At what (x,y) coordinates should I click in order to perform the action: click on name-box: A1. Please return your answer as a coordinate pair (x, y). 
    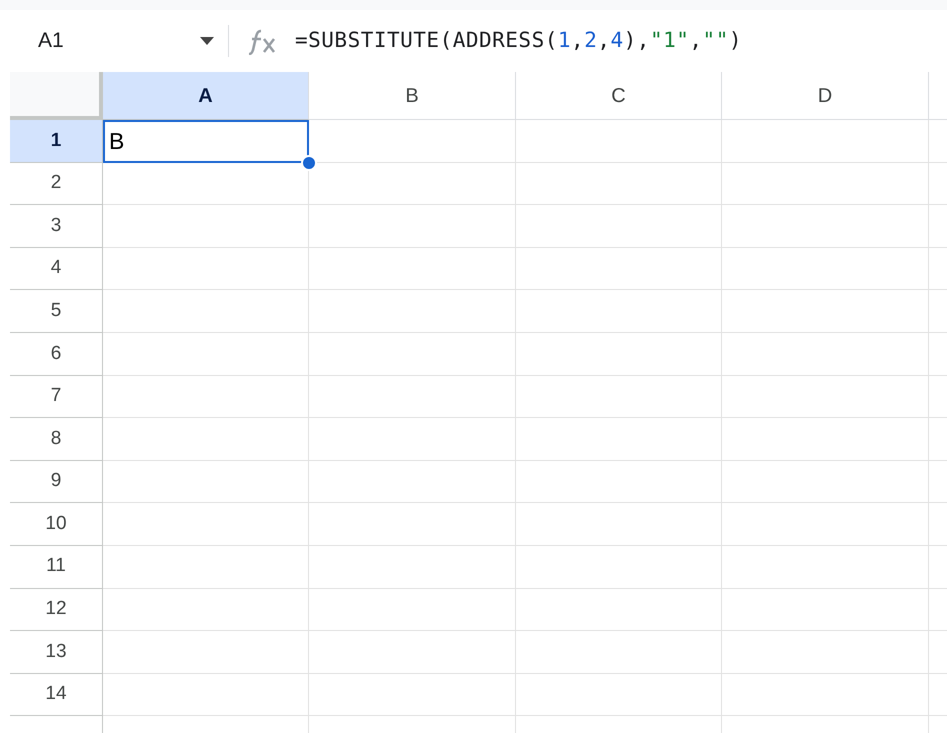
    Looking at the image, I should click on (119, 41).